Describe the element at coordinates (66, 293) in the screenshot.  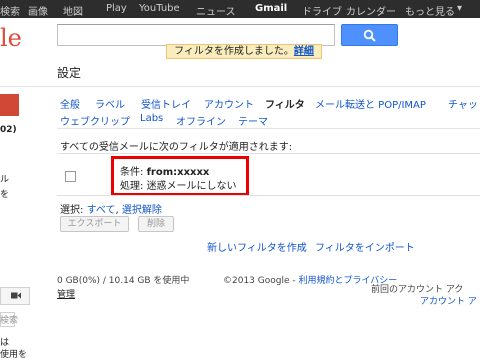
I see `manage-storage-link: 管理` at that location.